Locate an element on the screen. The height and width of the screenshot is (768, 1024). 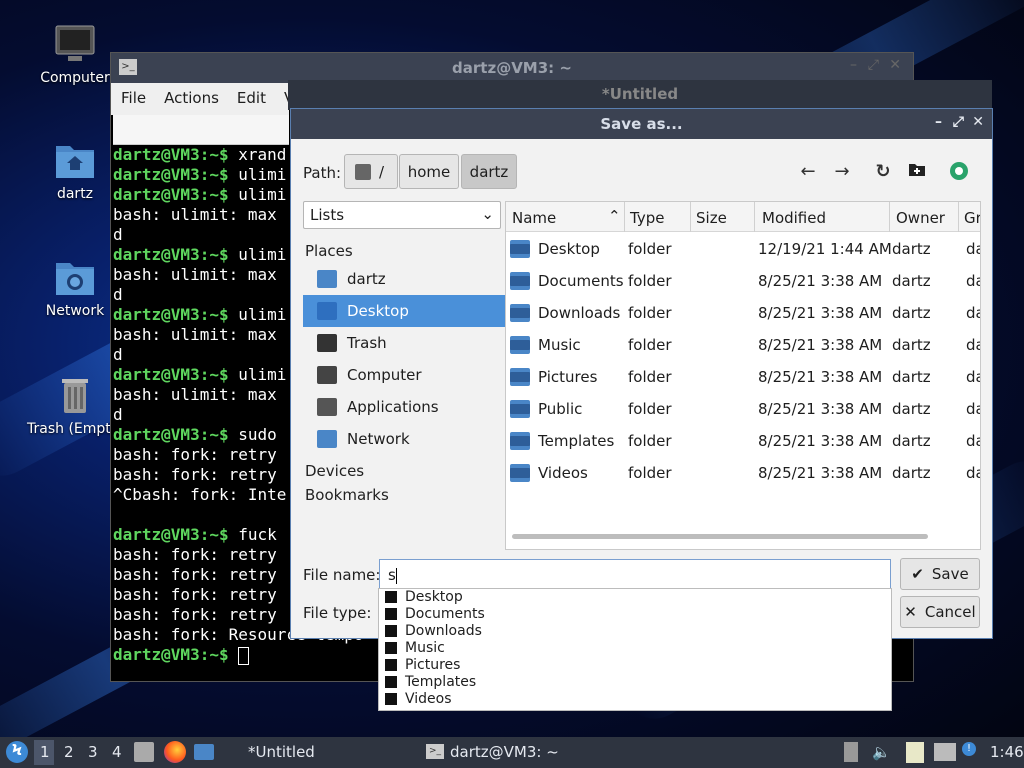
clipboard-icon is located at coordinates (915, 752).